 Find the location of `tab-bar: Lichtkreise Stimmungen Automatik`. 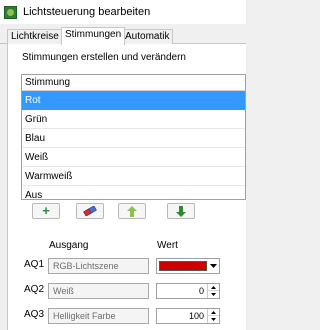

tab-bar: Lichtkreise Stimmungen Automatik is located at coordinates (123, 36).